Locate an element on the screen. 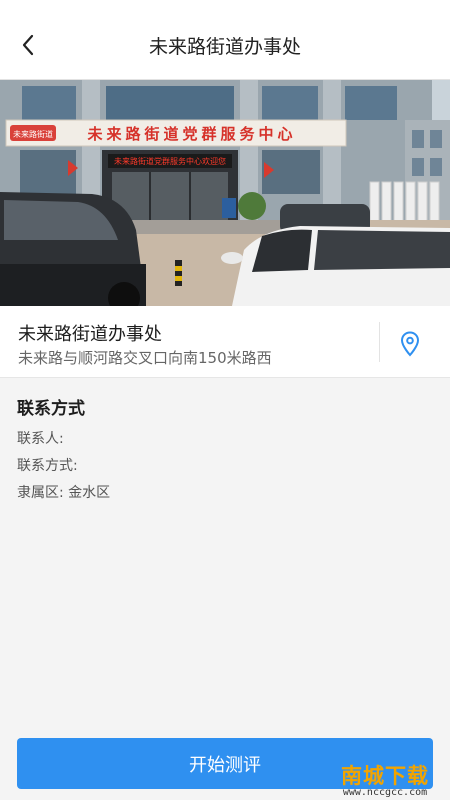 The width and height of the screenshot is (450, 800). contact-person: 联系人: is located at coordinates (40, 439).